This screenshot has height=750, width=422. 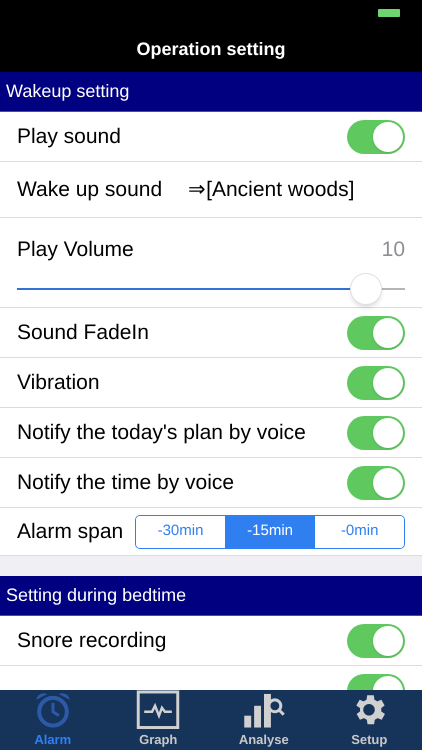 What do you see at coordinates (58, 383) in the screenshot?
I see `setting-label: Vibration` at bounding box center [58, 383].